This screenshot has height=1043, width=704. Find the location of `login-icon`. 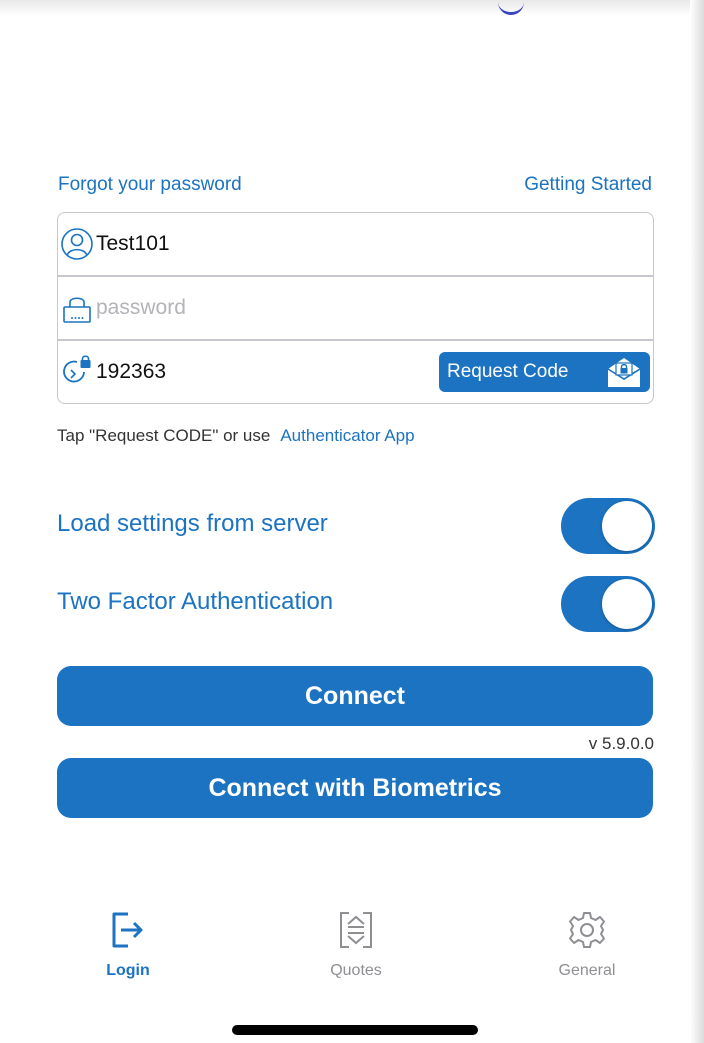

login-icon is located at coordinates (127, 930).